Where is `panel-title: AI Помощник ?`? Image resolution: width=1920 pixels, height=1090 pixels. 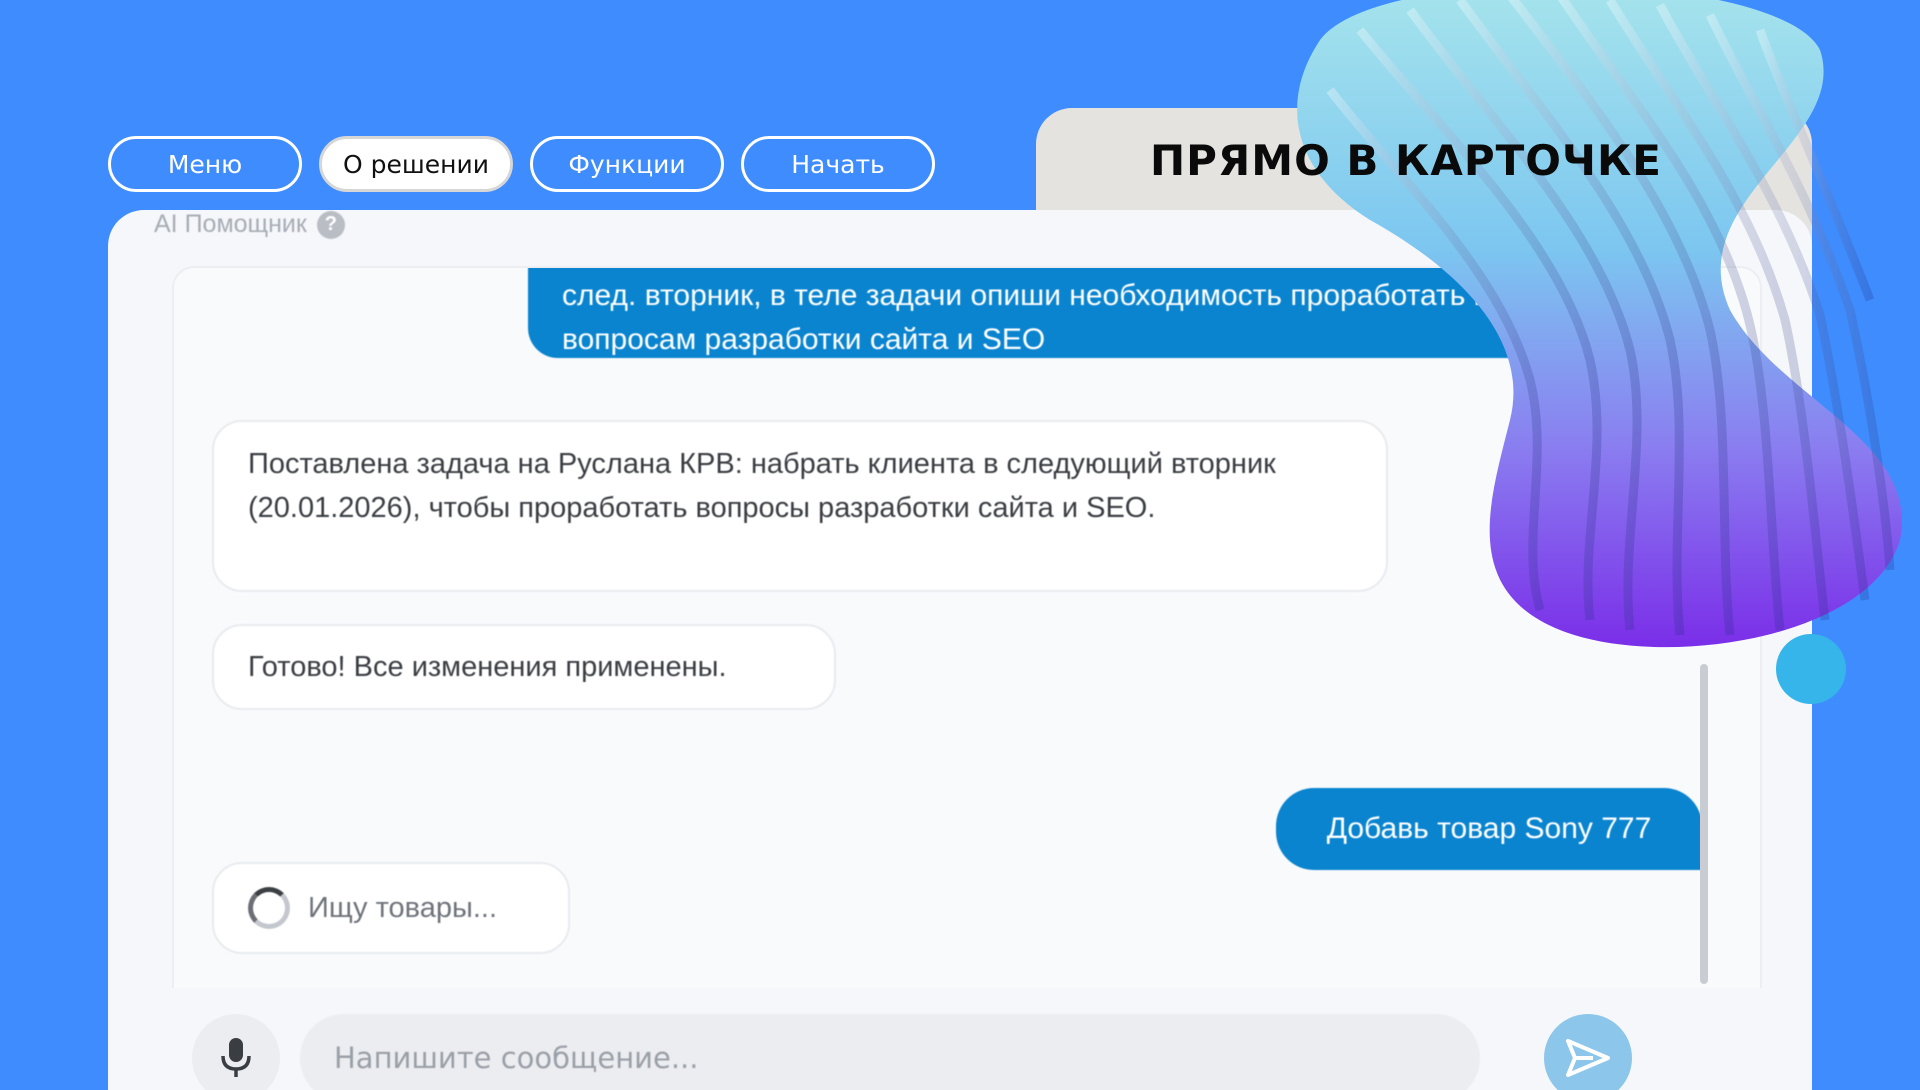
panel-title: AI Помощник ? is located at coordinates (249, 224).